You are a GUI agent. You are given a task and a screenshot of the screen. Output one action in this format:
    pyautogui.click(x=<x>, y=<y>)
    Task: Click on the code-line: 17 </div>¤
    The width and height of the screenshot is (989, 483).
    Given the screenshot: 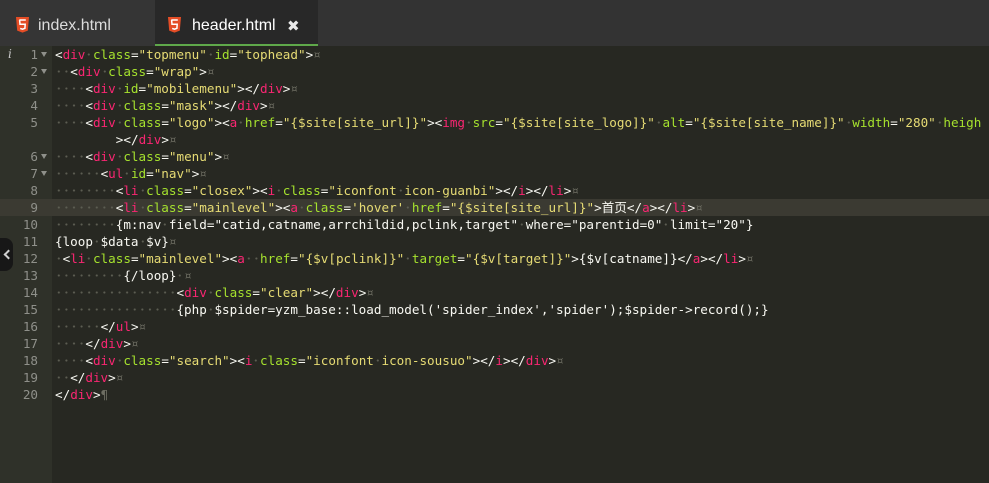 What is the action you would take?
    pyautogui.click(x=494, y=343)
    